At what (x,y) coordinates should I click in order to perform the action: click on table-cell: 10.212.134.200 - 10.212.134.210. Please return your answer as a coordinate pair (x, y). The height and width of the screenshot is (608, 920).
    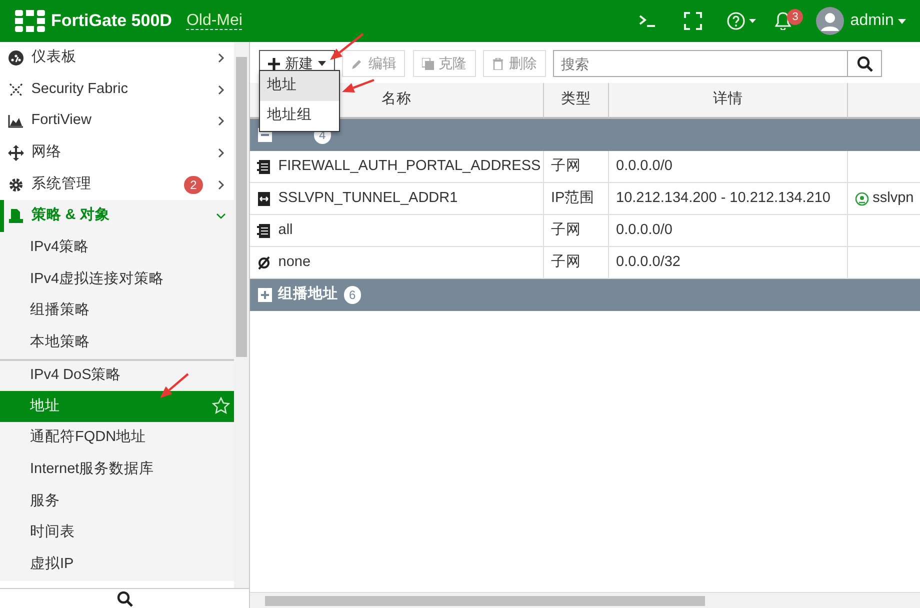
    Looking at the image, I should click on (728, 199).